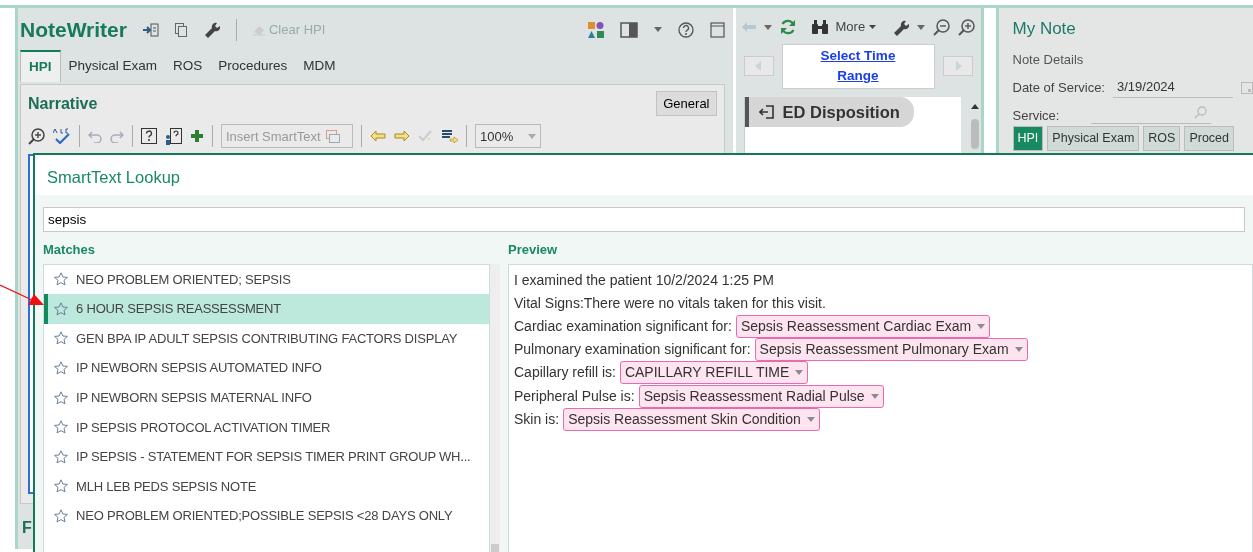  I want to click on smartlist-dropdown: CAPILLARY REFILL TIME, so click(714, 373).